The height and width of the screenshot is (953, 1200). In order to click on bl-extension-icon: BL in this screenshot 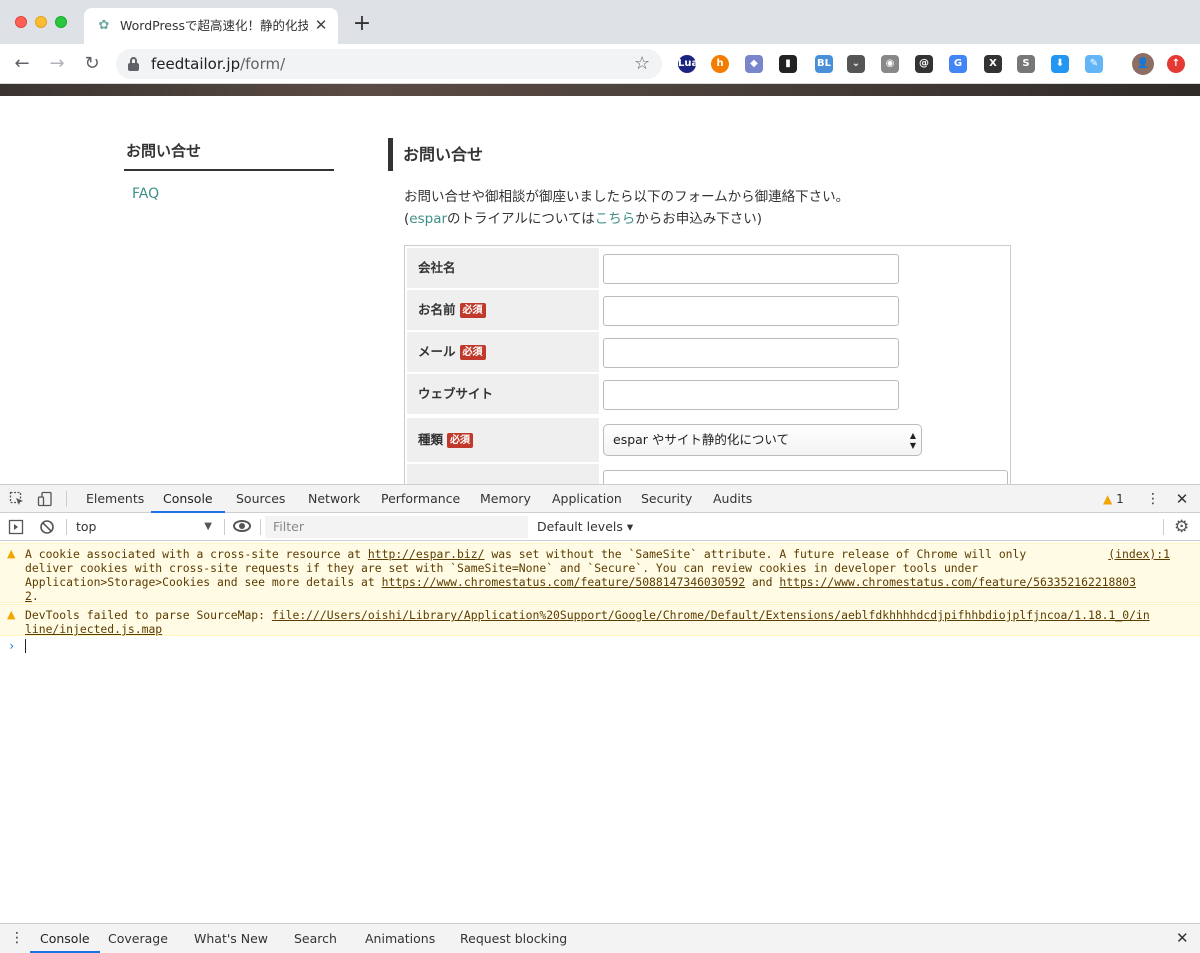, I will do `click(824, 64)`.